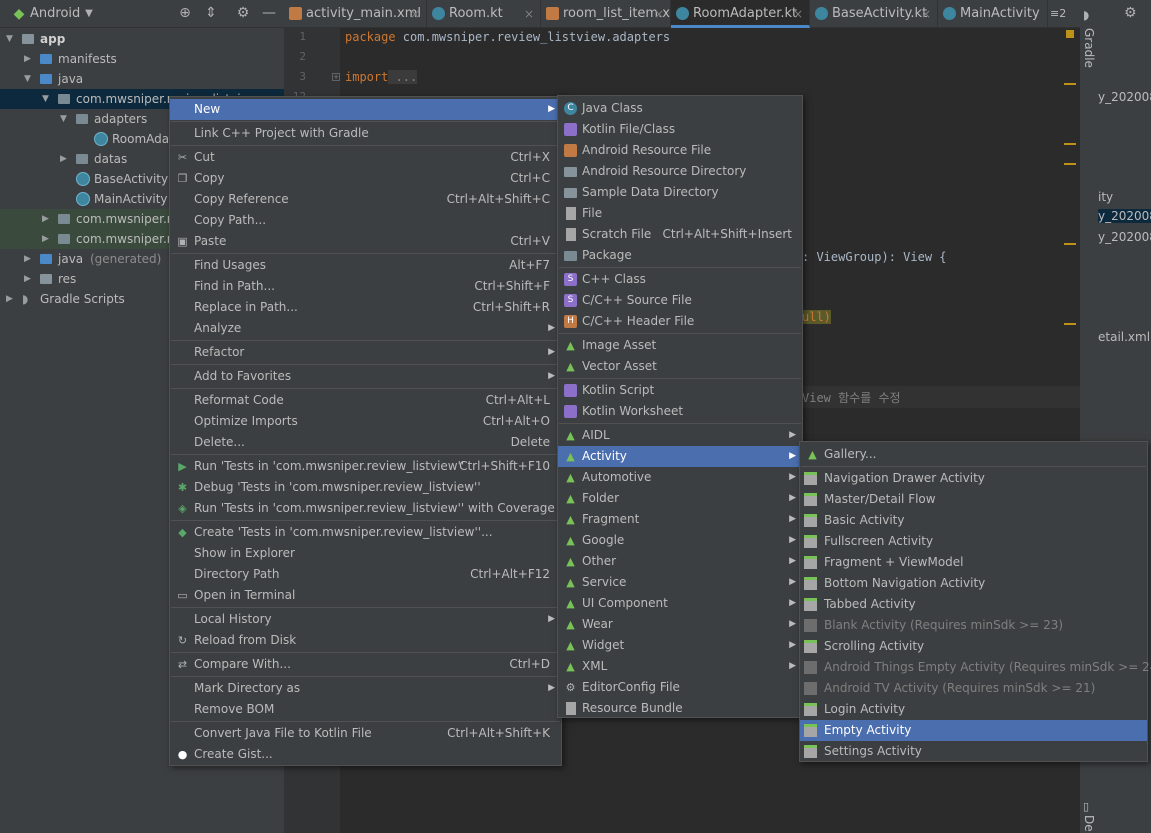 Image resolution: width=1151 pixels, height=833 pixels. I want to click on device-tool-tab: De, so click(1089, 823).